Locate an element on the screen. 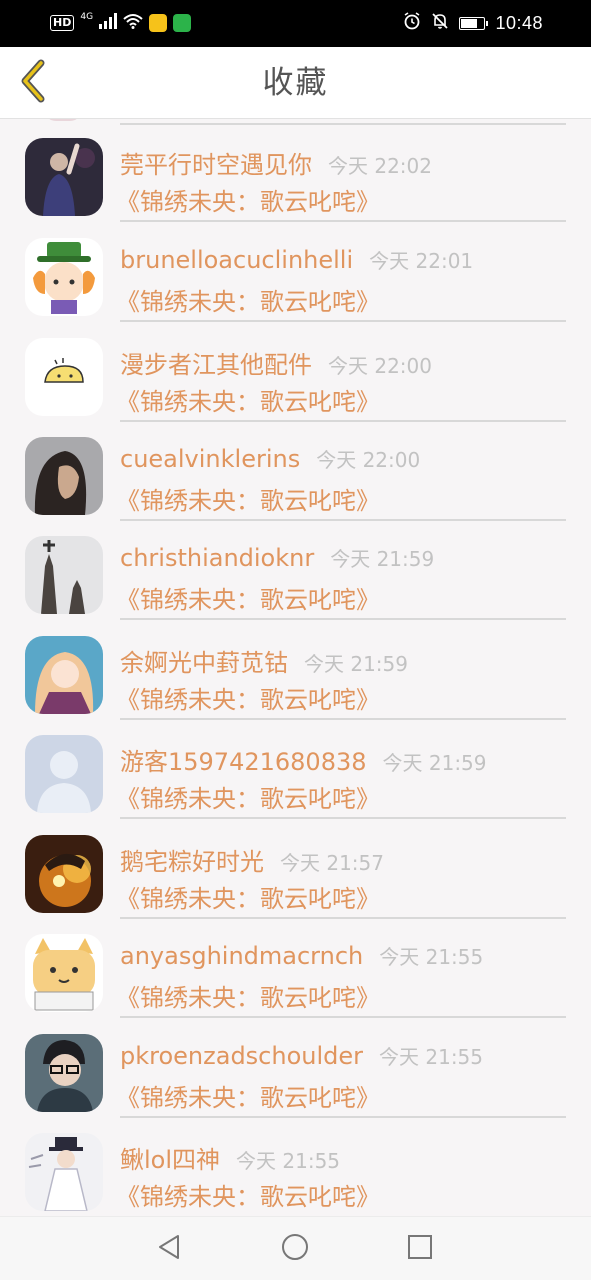 The image size is (591, 1280). mute-bell-icon is located at coordinates (440, 23).